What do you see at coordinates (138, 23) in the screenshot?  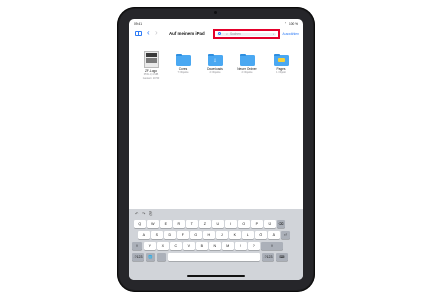 I see `status-time: 09:41` at bounding box center [138, 23].